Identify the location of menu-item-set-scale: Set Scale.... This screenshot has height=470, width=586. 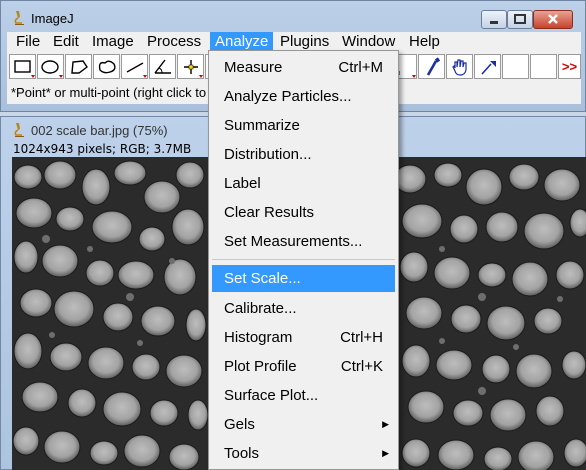
(303, 278).